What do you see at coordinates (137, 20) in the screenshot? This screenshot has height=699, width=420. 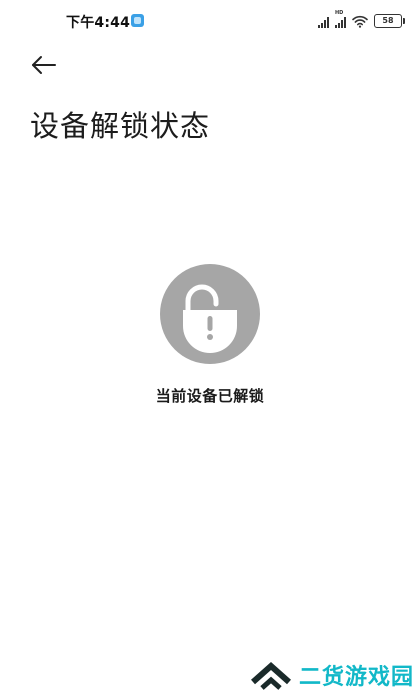 I see `notification-app-icon` at bounding box center [137, 20].